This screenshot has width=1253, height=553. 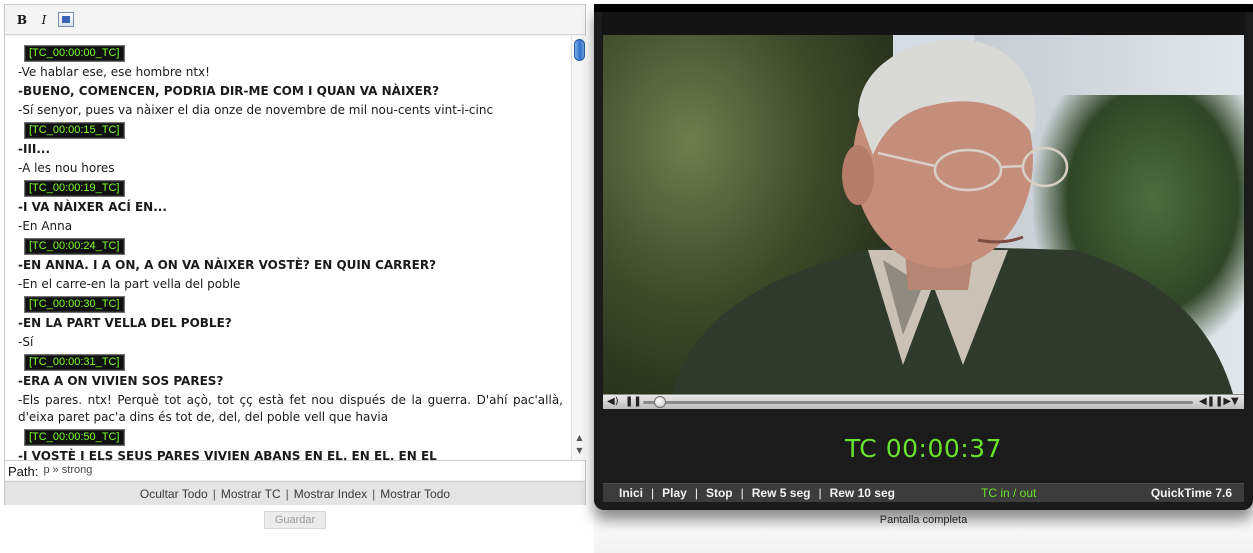 I want to click on timecode-tag: [TC_00:00:24_TC], so click(x=74, y=246).